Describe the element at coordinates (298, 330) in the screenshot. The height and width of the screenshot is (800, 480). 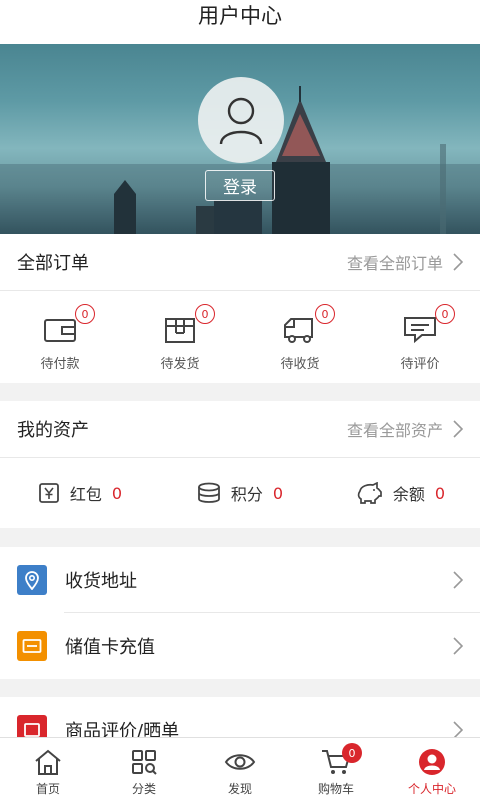
I see `truck-icon` at that location.